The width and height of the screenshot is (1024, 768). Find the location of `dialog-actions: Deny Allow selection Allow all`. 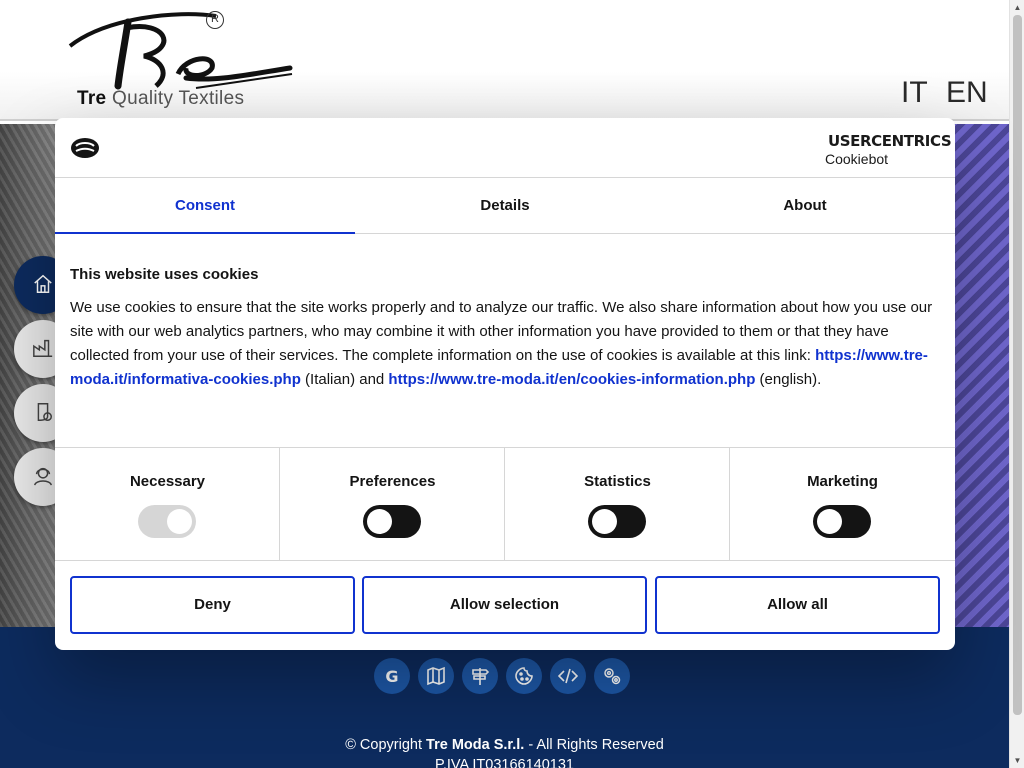

dialog-actions: Deny Allow selection Allow all is located at coordinates (505, 605).